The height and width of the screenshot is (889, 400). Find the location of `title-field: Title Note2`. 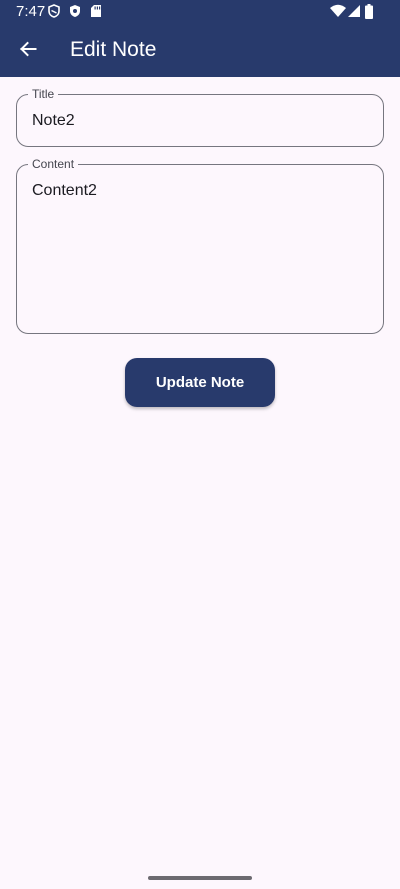

title-field: Title Note2 is located at coordinates (200, 117).